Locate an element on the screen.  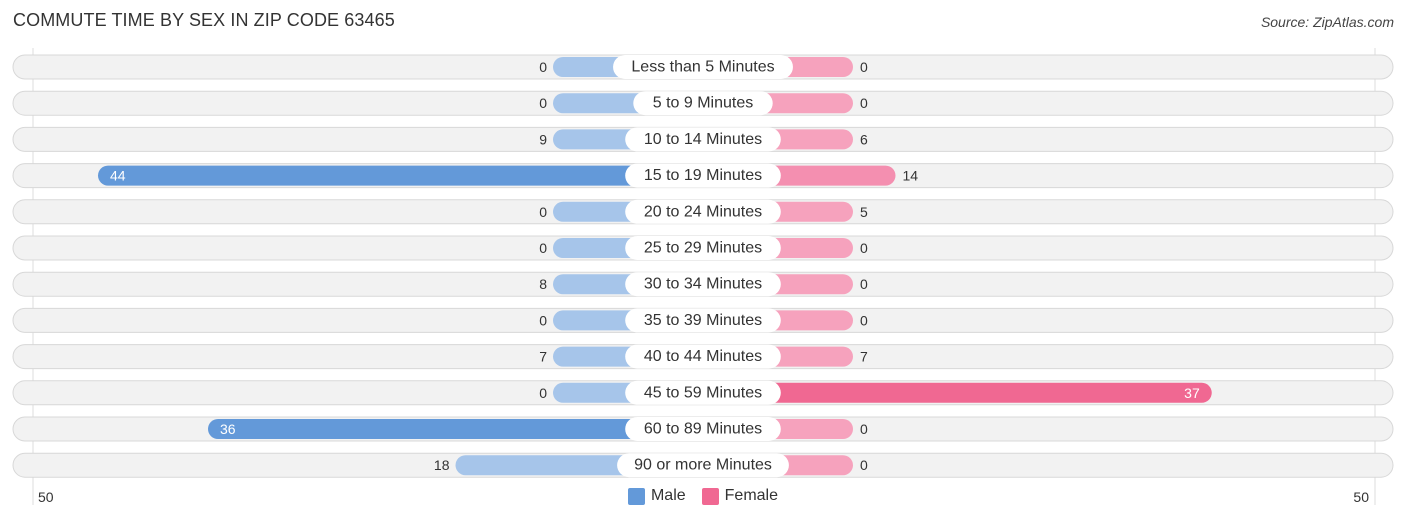
category-label: 45 to 59 Minutes is located at coordinates (703, 392).